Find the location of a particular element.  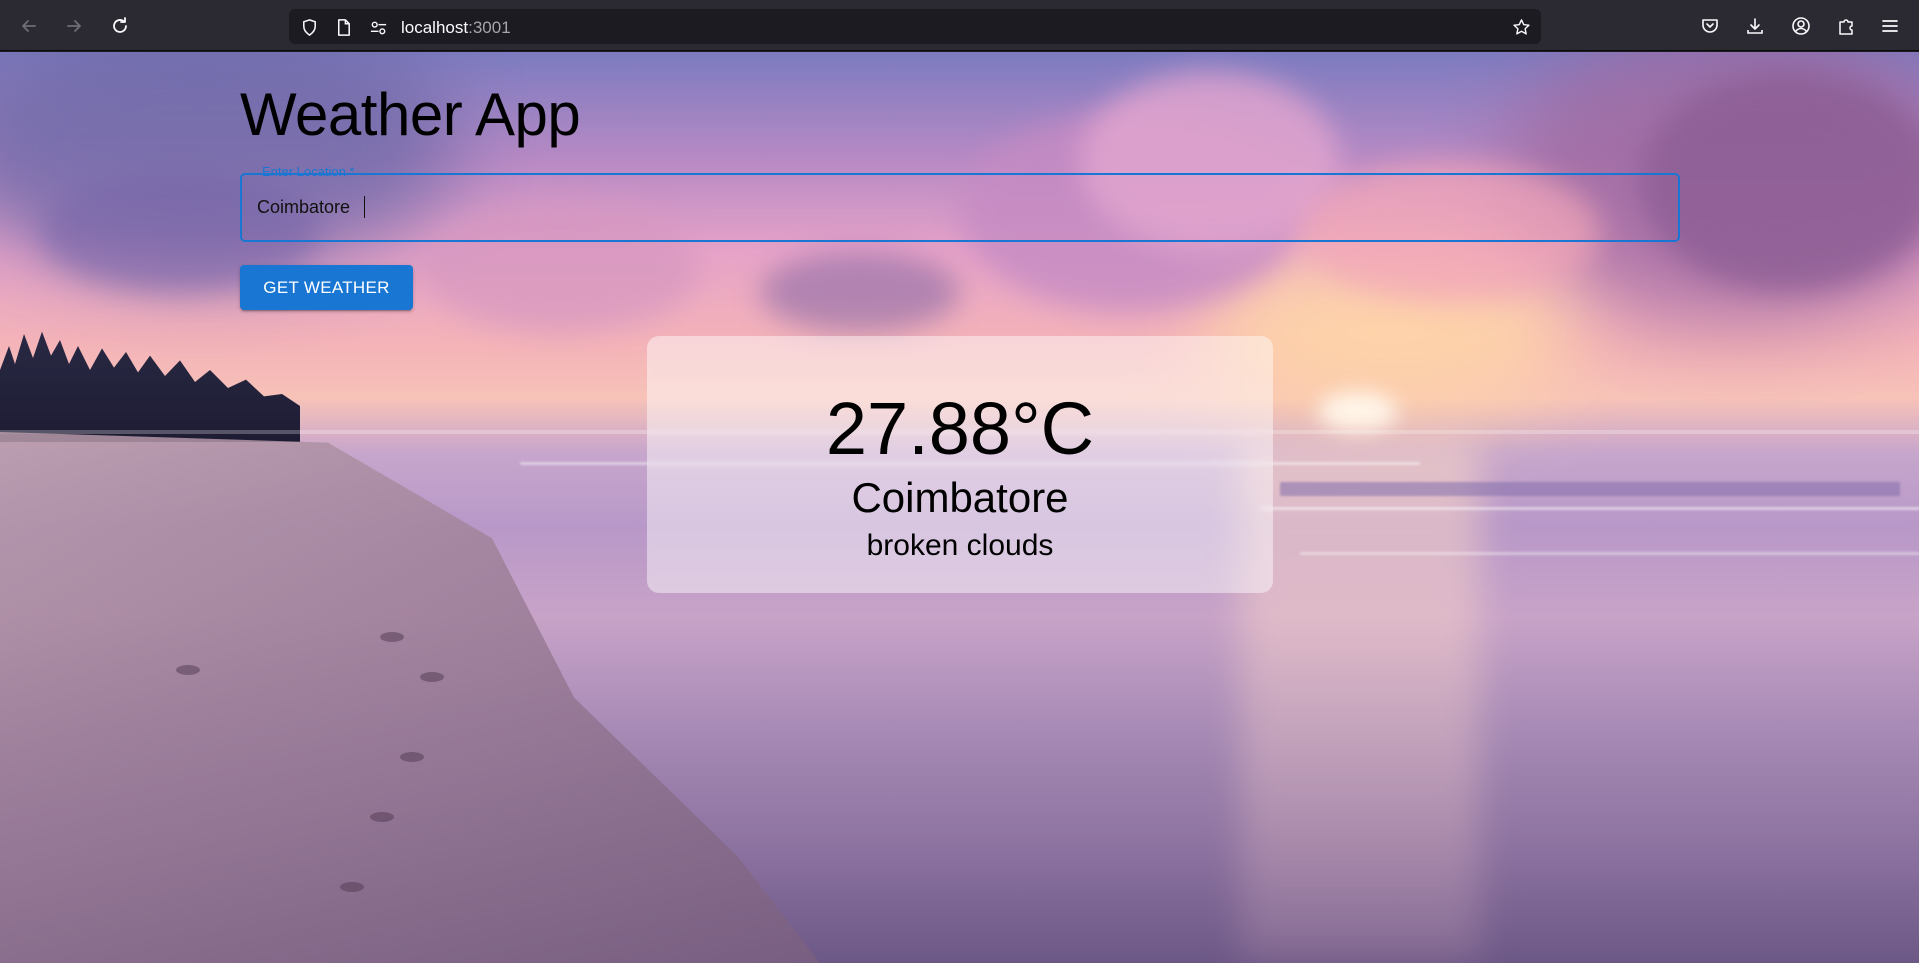

pocket-icon is located at coordinates (1710, 26).